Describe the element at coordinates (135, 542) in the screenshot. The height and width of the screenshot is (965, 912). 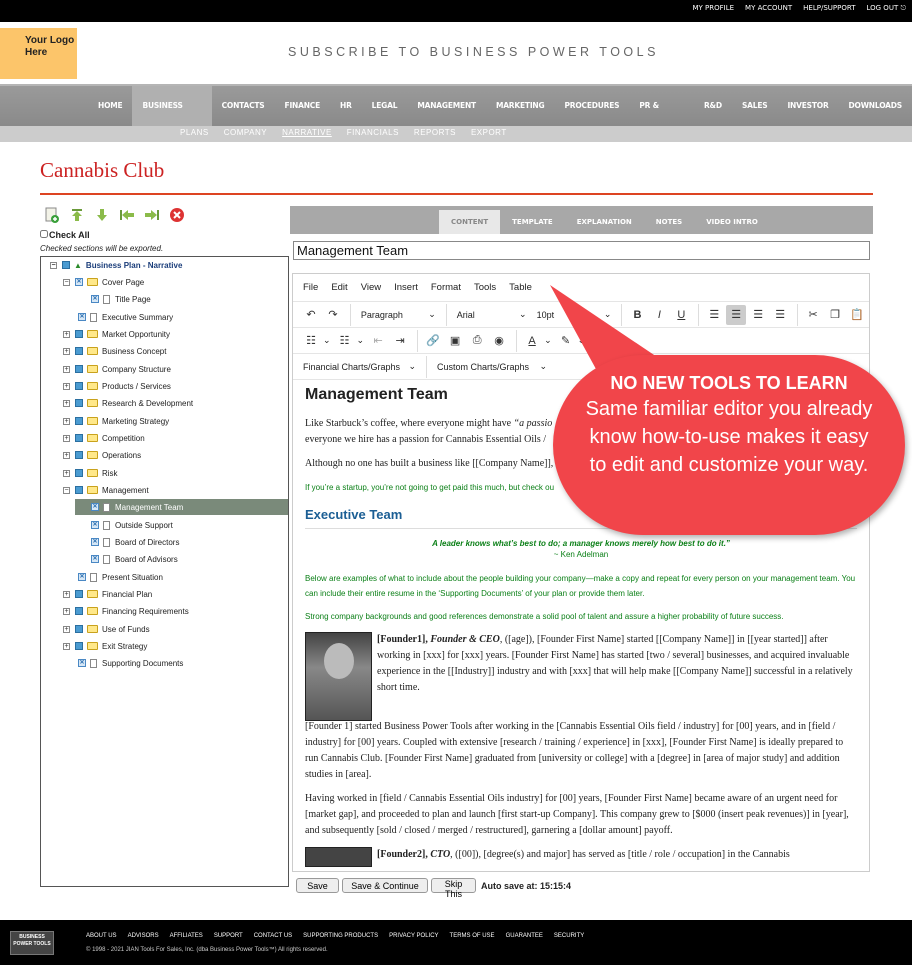
I see `tree-item: ✕ Board of Directors` at that location.